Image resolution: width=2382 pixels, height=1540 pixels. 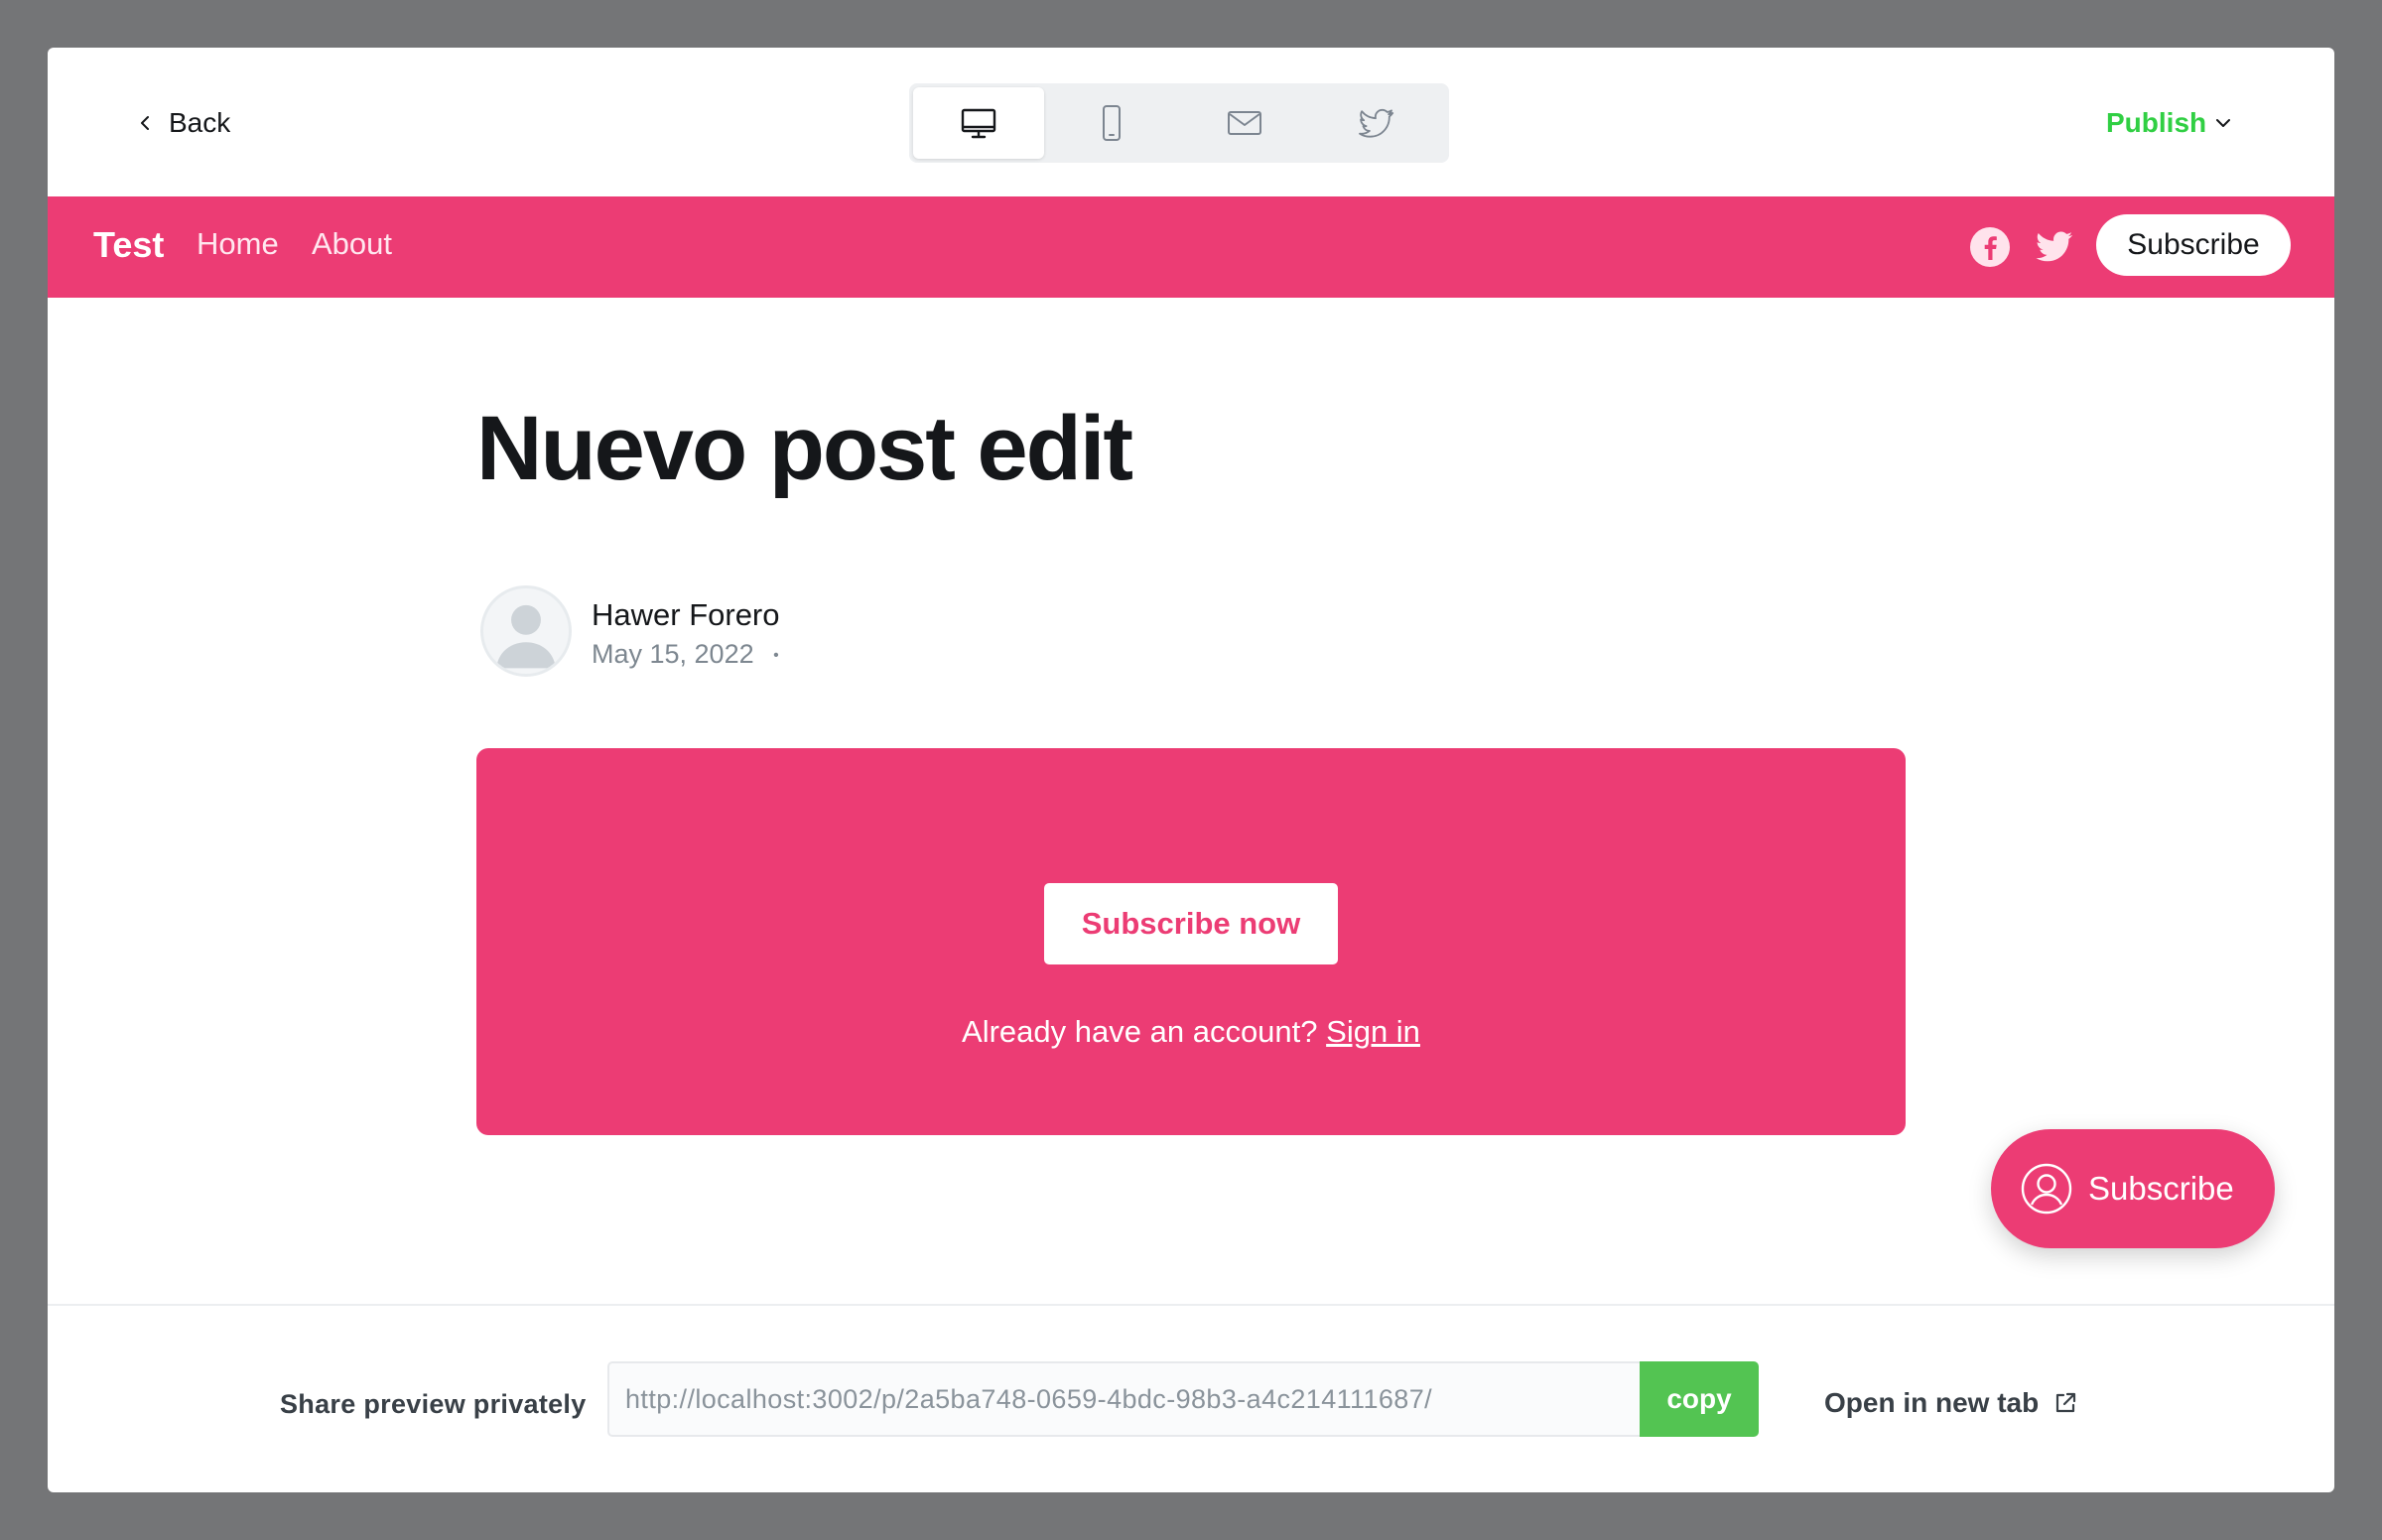 What do you see at coordinates (238, 244) in the screenshot?
I see `nav-link-home: Home` at bounding box center [238, 244].